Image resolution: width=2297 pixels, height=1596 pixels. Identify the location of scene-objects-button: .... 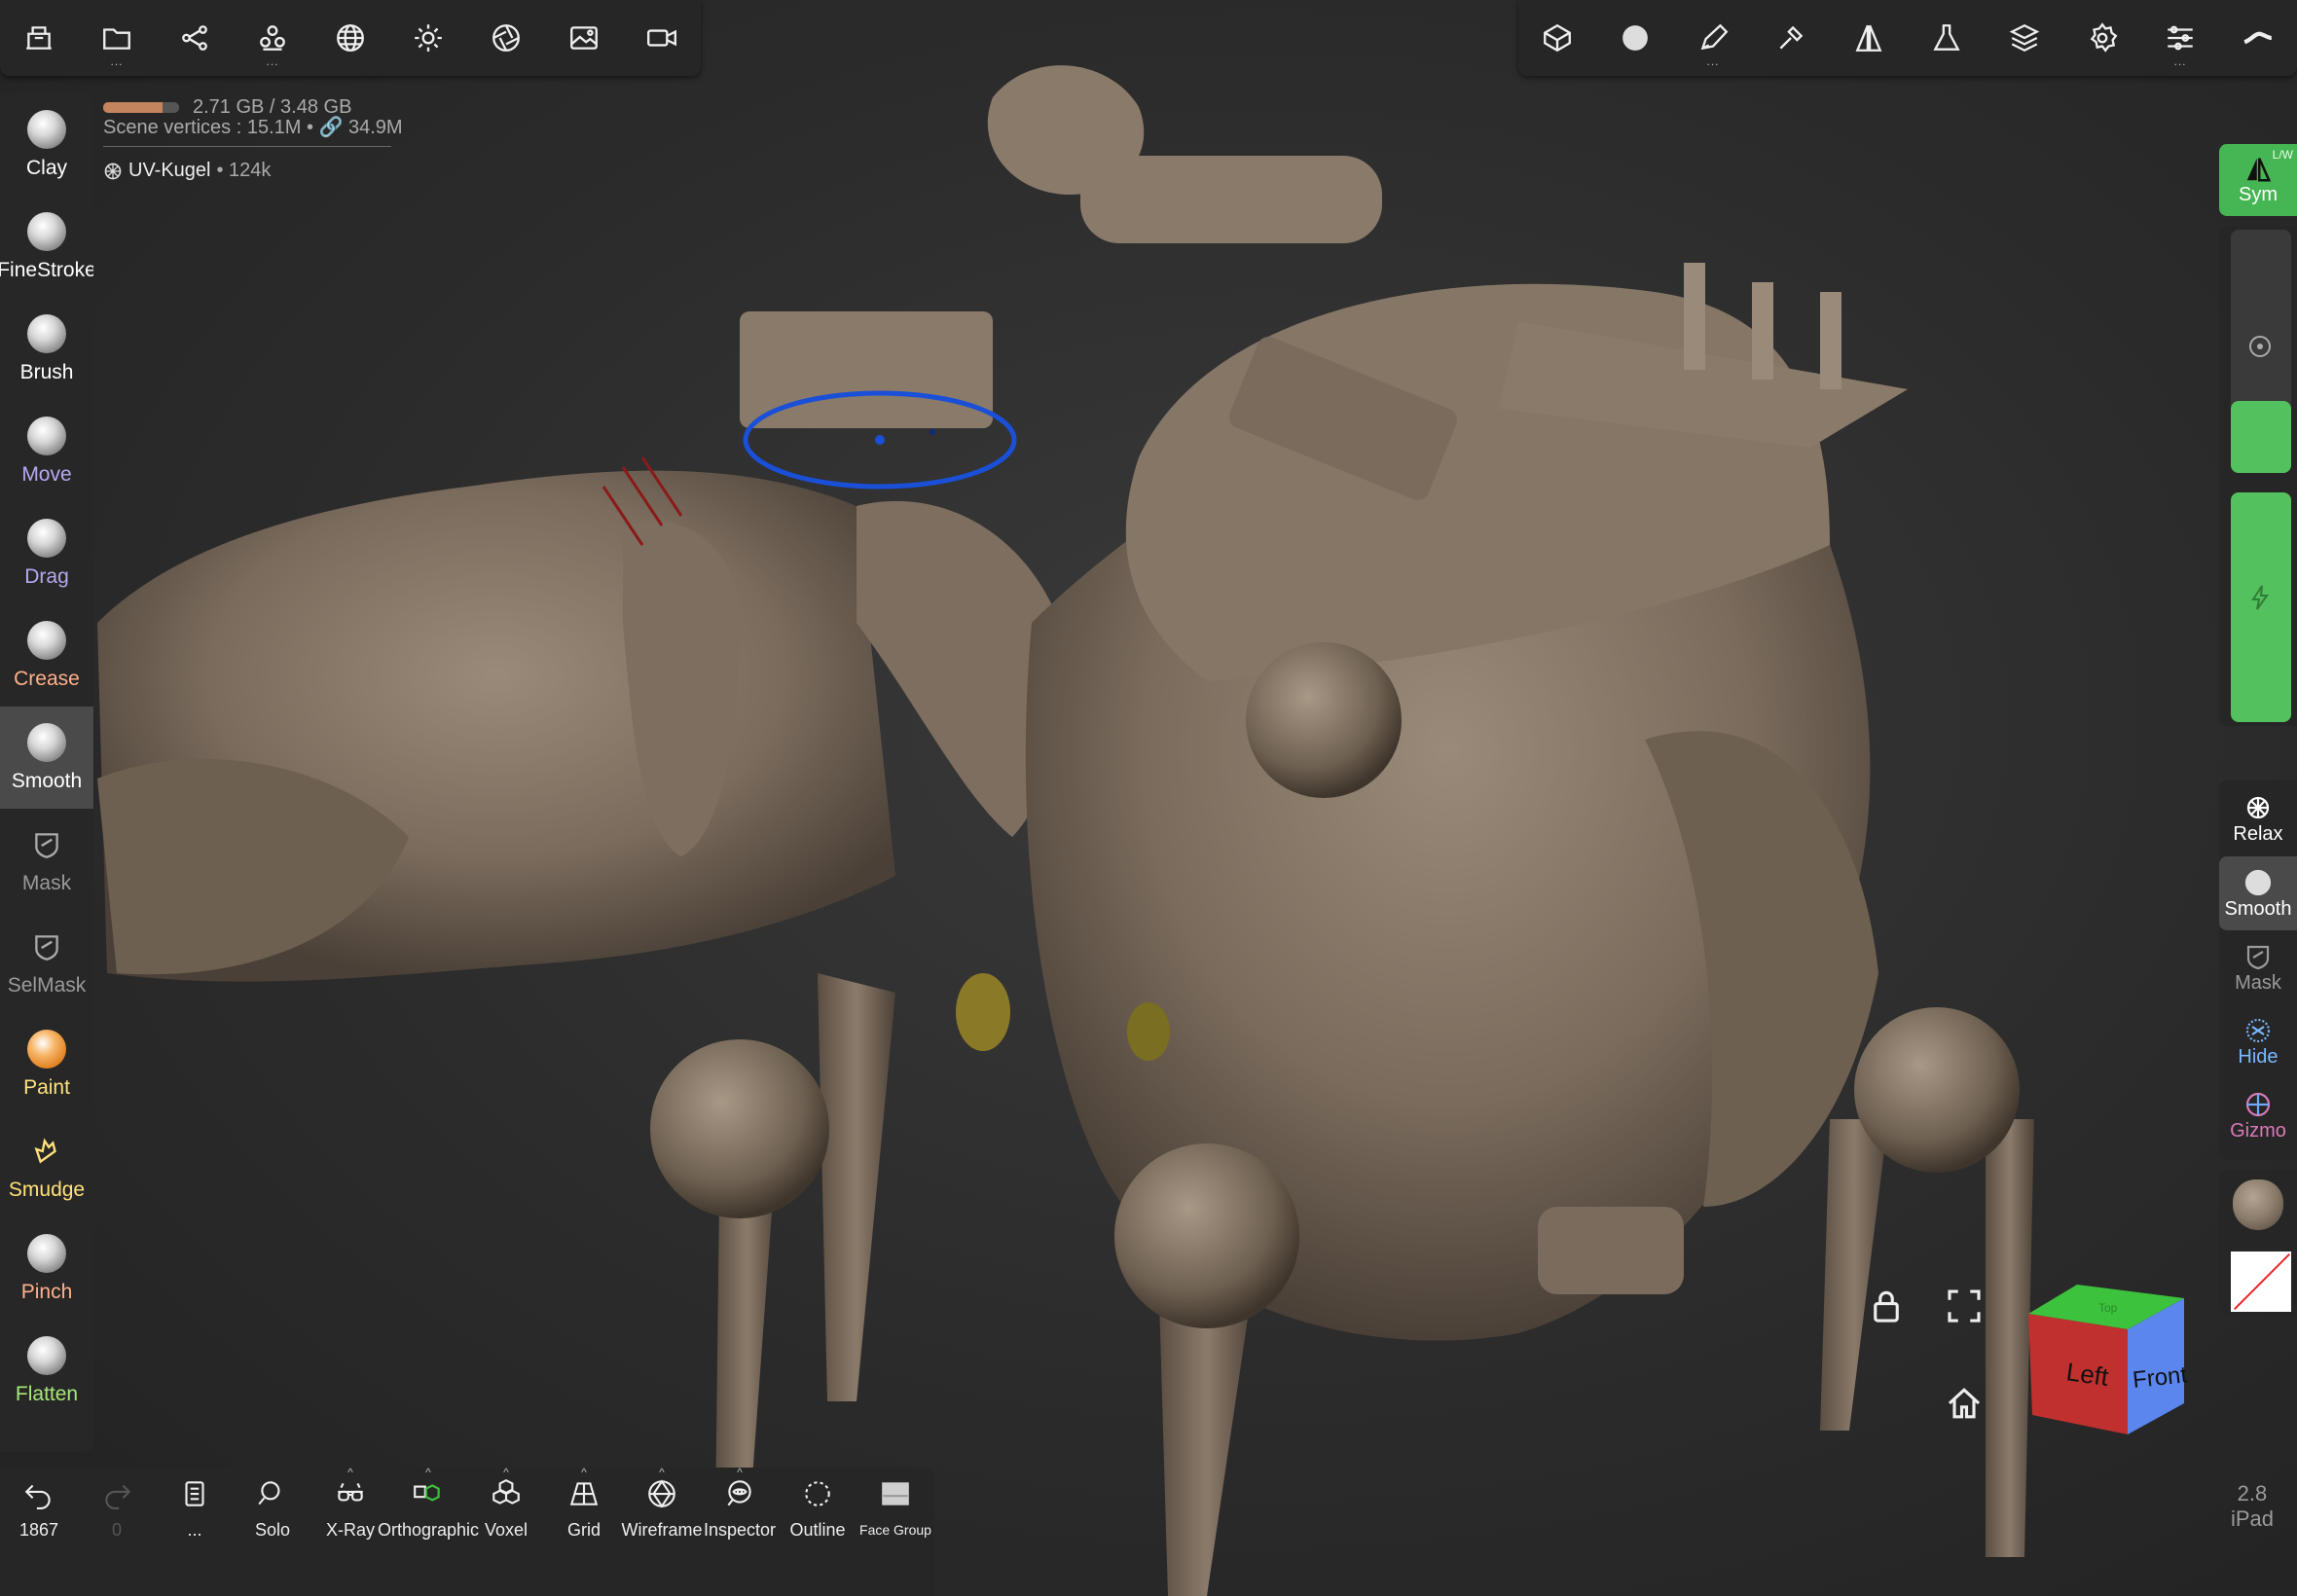
(272, 38).